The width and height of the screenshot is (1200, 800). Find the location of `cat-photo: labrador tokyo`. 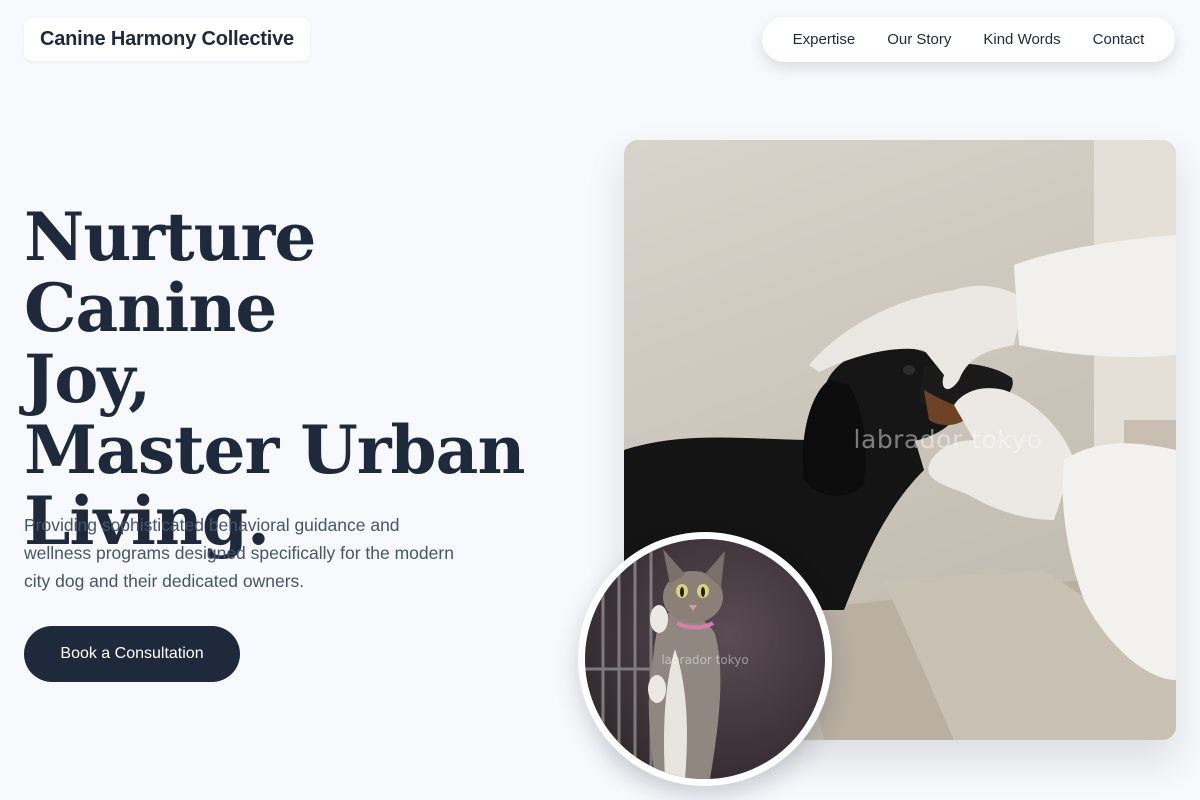

cat-photo: labrador tokyo is located at coordinates (705, 659).